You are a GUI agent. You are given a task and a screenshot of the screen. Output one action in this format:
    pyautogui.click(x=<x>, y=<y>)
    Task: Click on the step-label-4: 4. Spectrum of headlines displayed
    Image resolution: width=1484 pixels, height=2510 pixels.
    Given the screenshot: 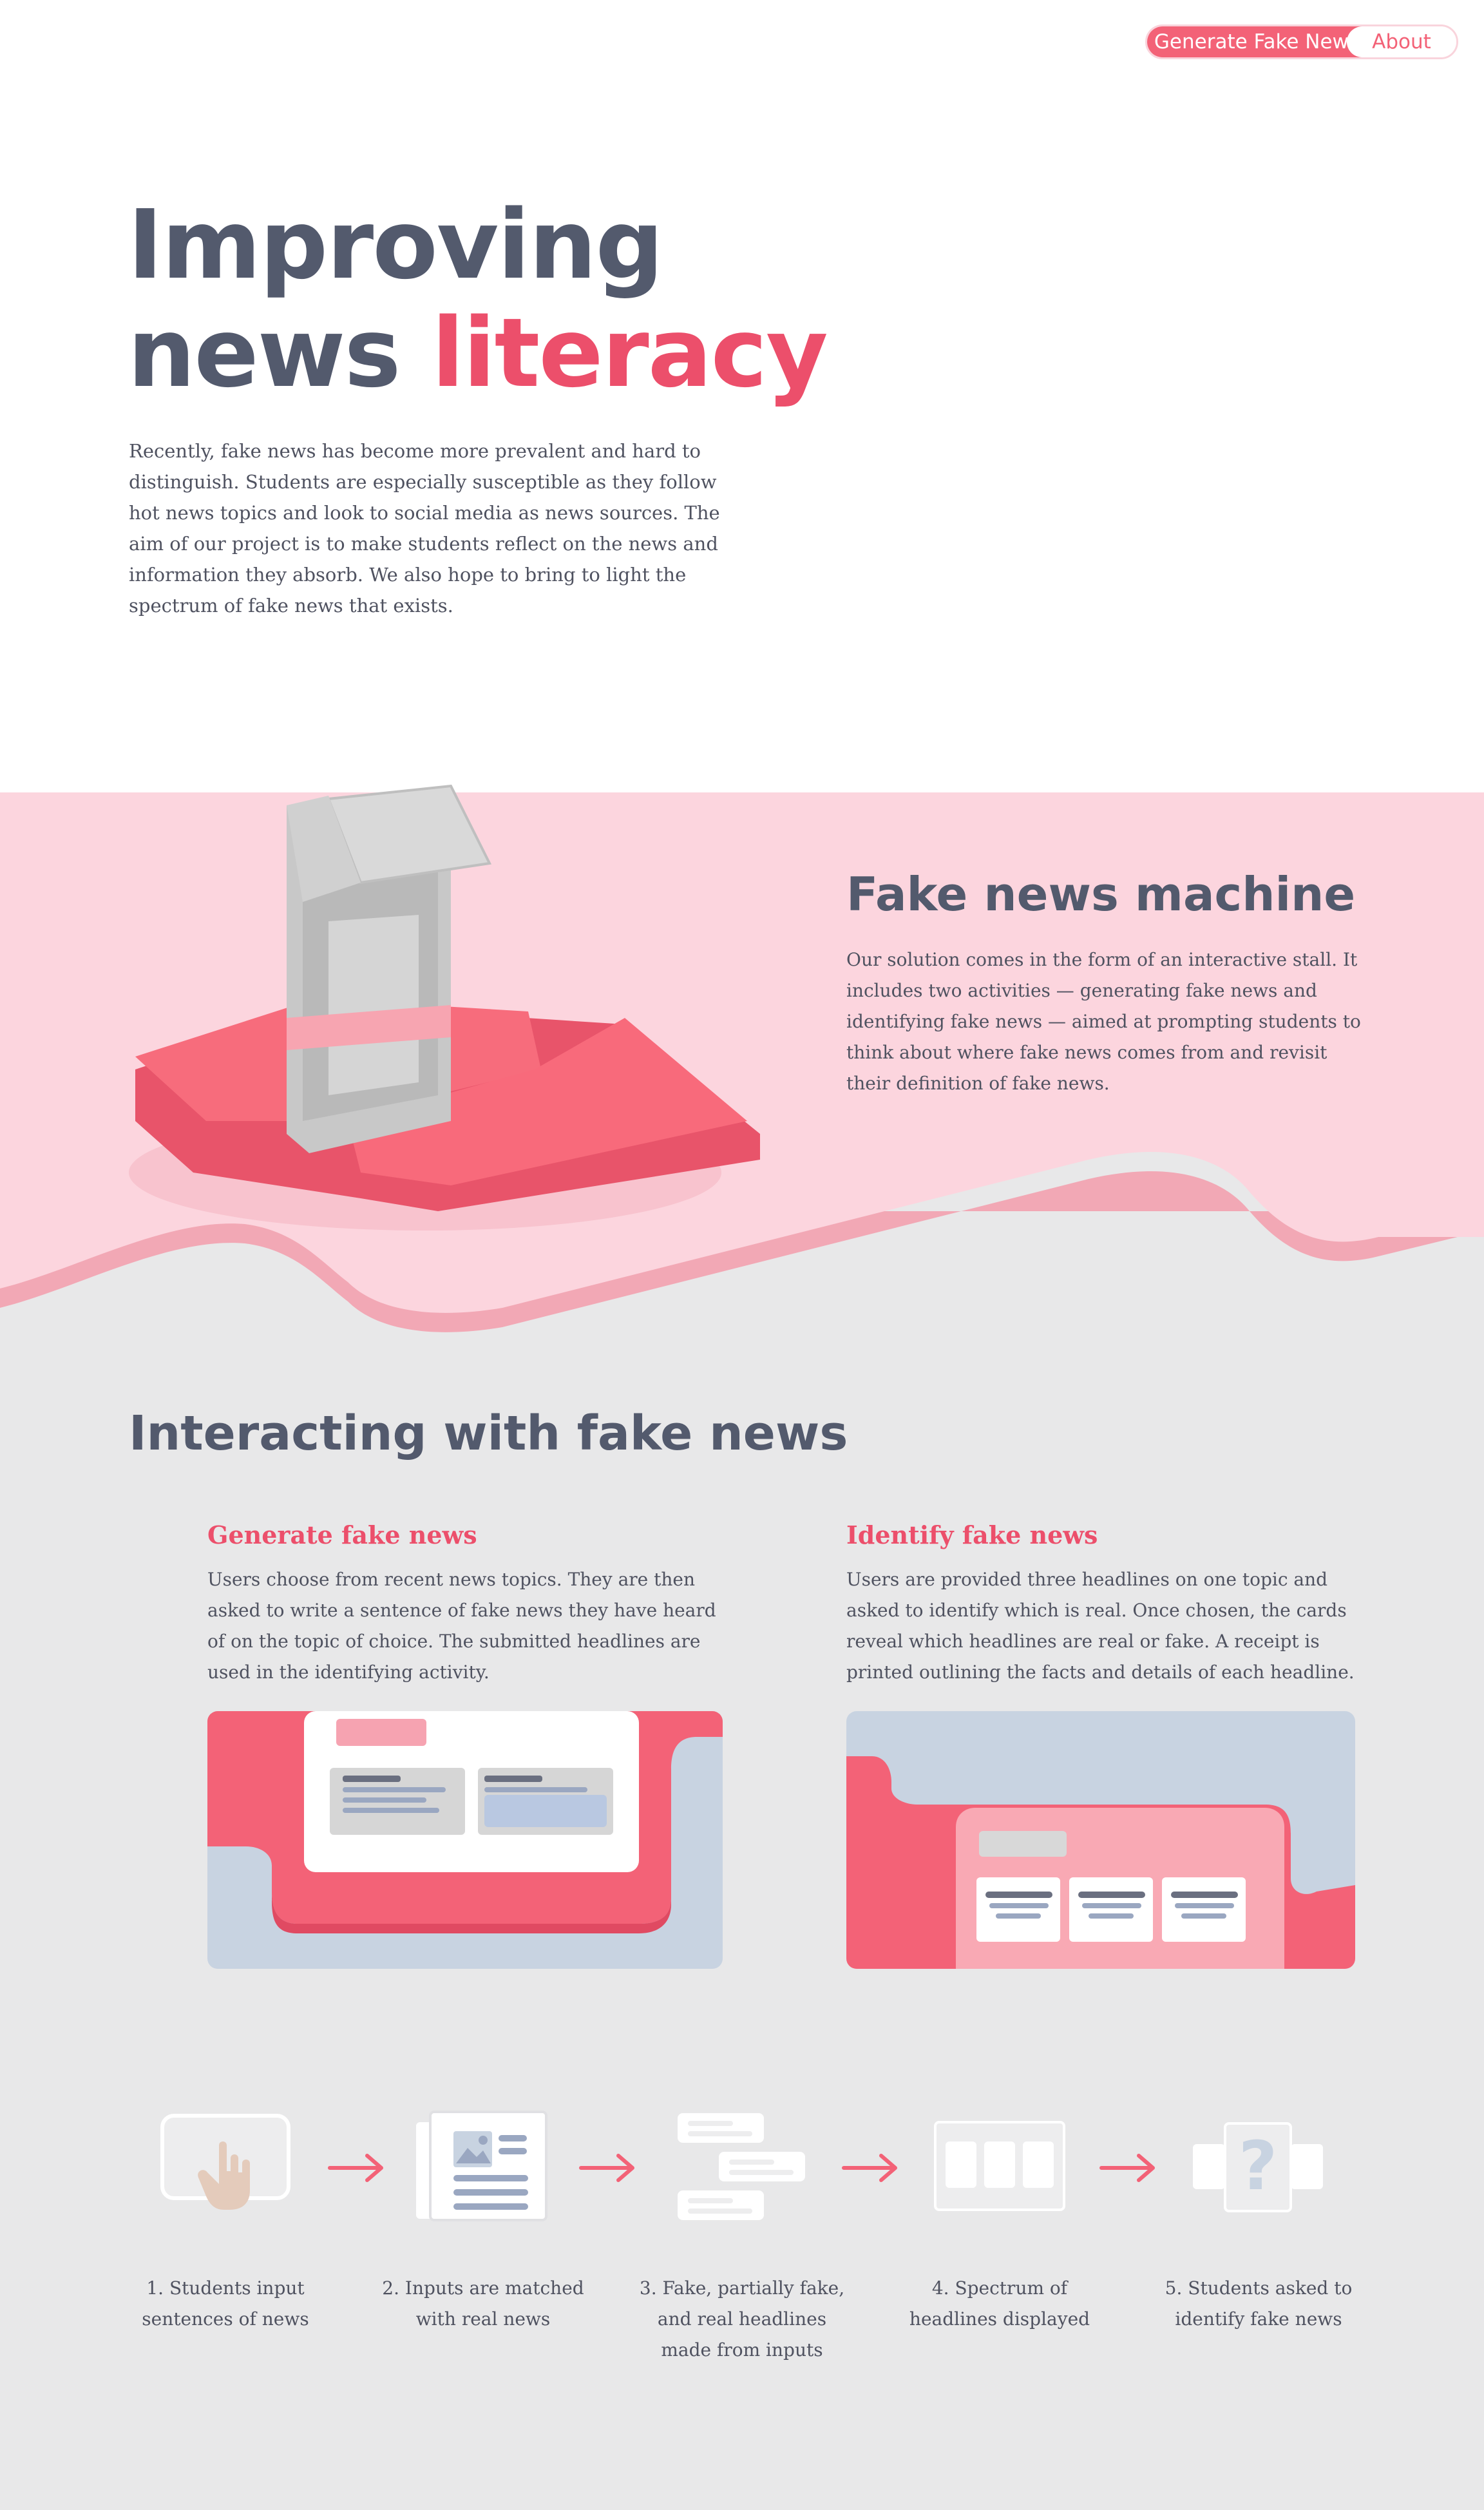 What is the action you would take?
    pyautogui.click(x=999, y=2303)
    